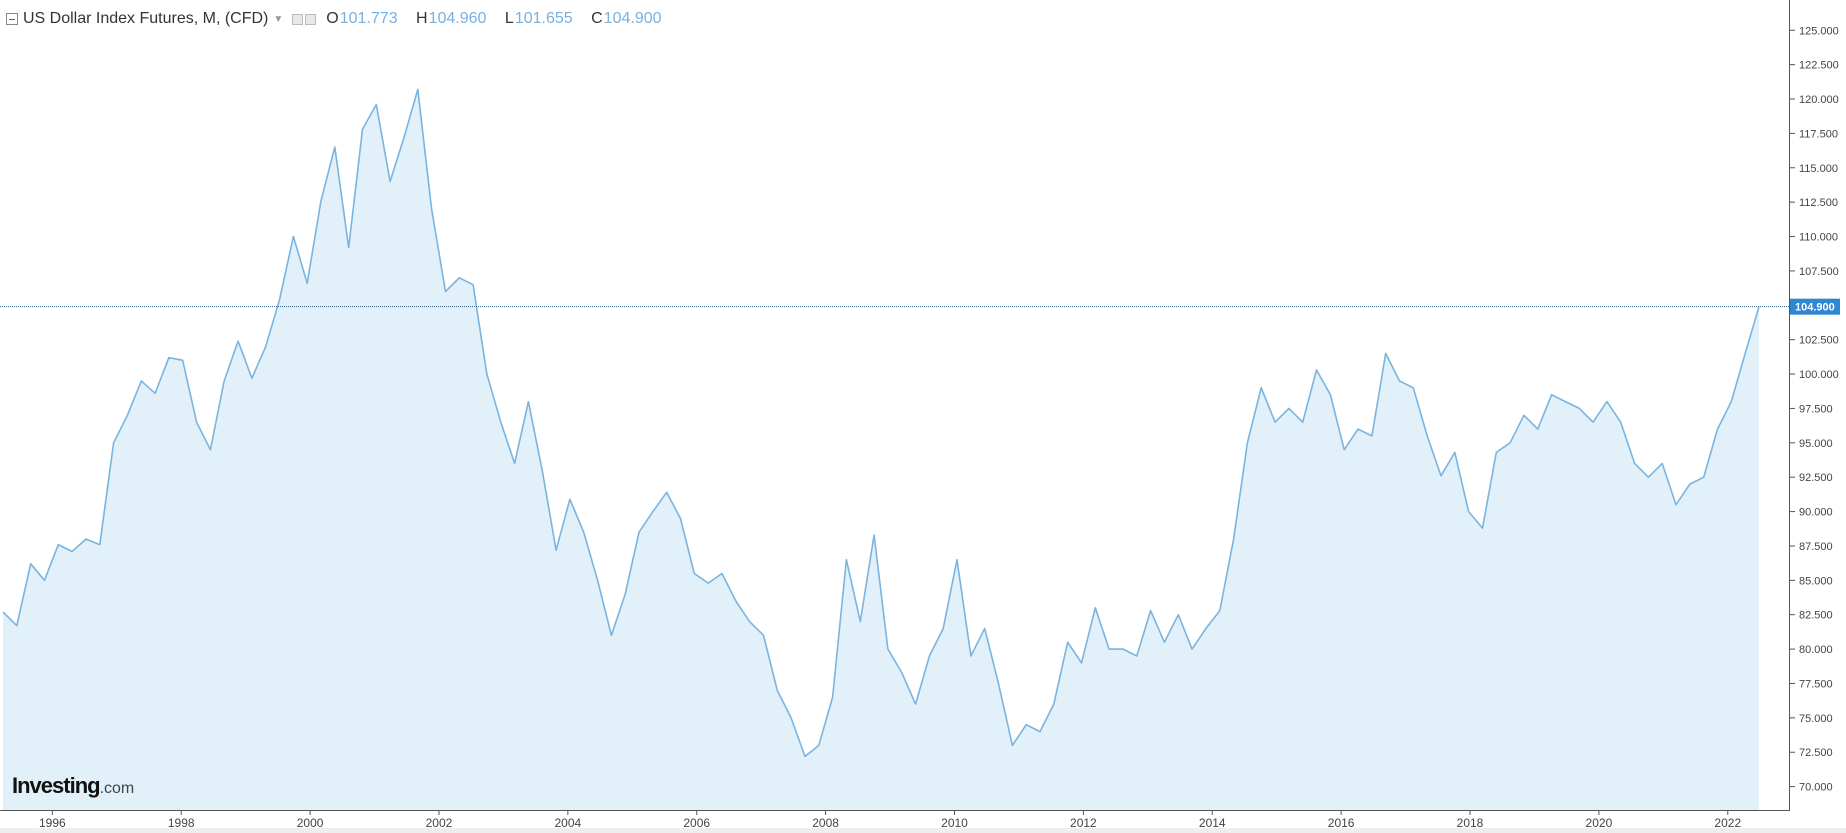 This screenshot has height=833, width=1846. Describe the element at coordinates (145, 19) in the screenshot. I see `instrument-title: US Dollar Index Futures, M, (CFD)` at that location.